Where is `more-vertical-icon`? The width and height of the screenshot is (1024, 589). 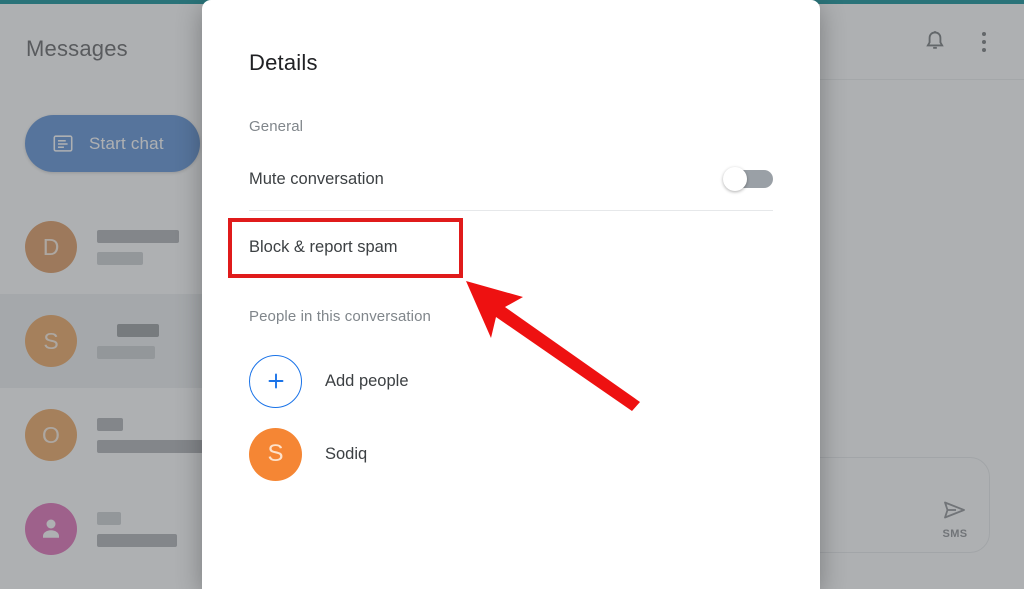 more-vertical-icon is located at coordinates (984, 41).